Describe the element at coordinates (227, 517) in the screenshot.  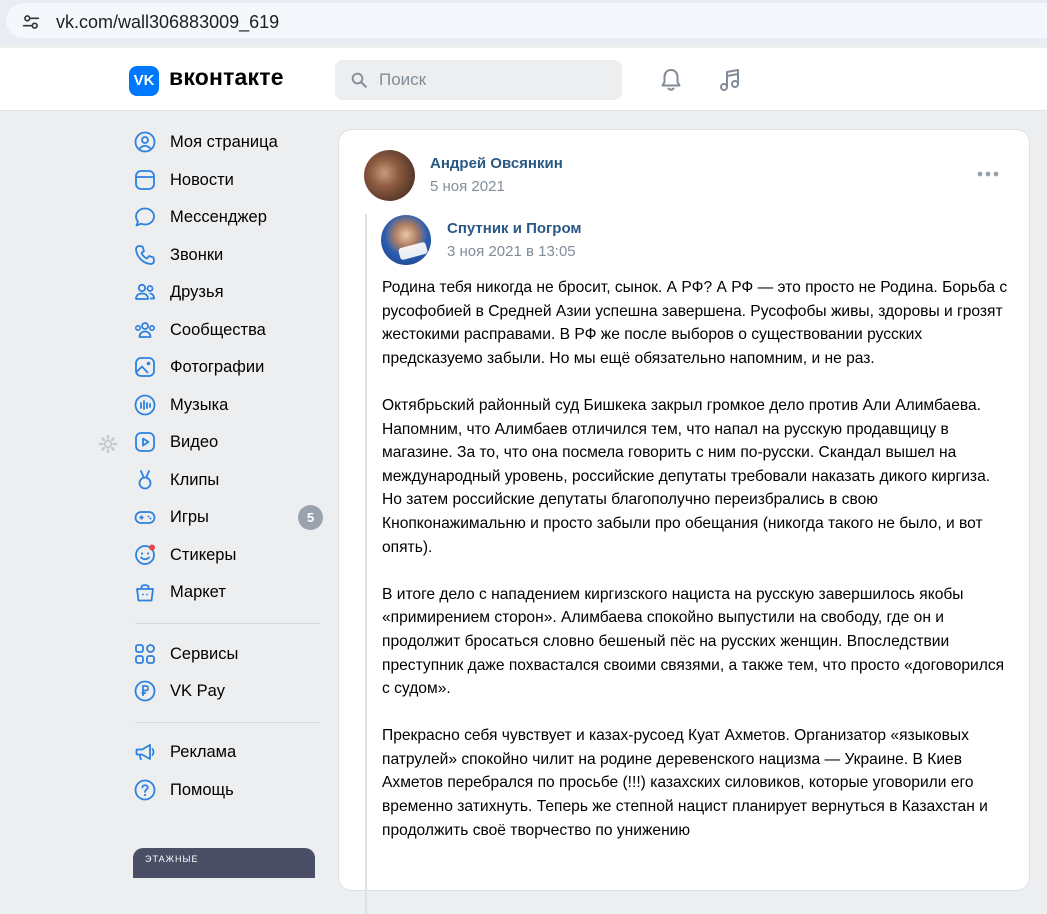
I see `sidebar-item-games: Игры 5` at that location.